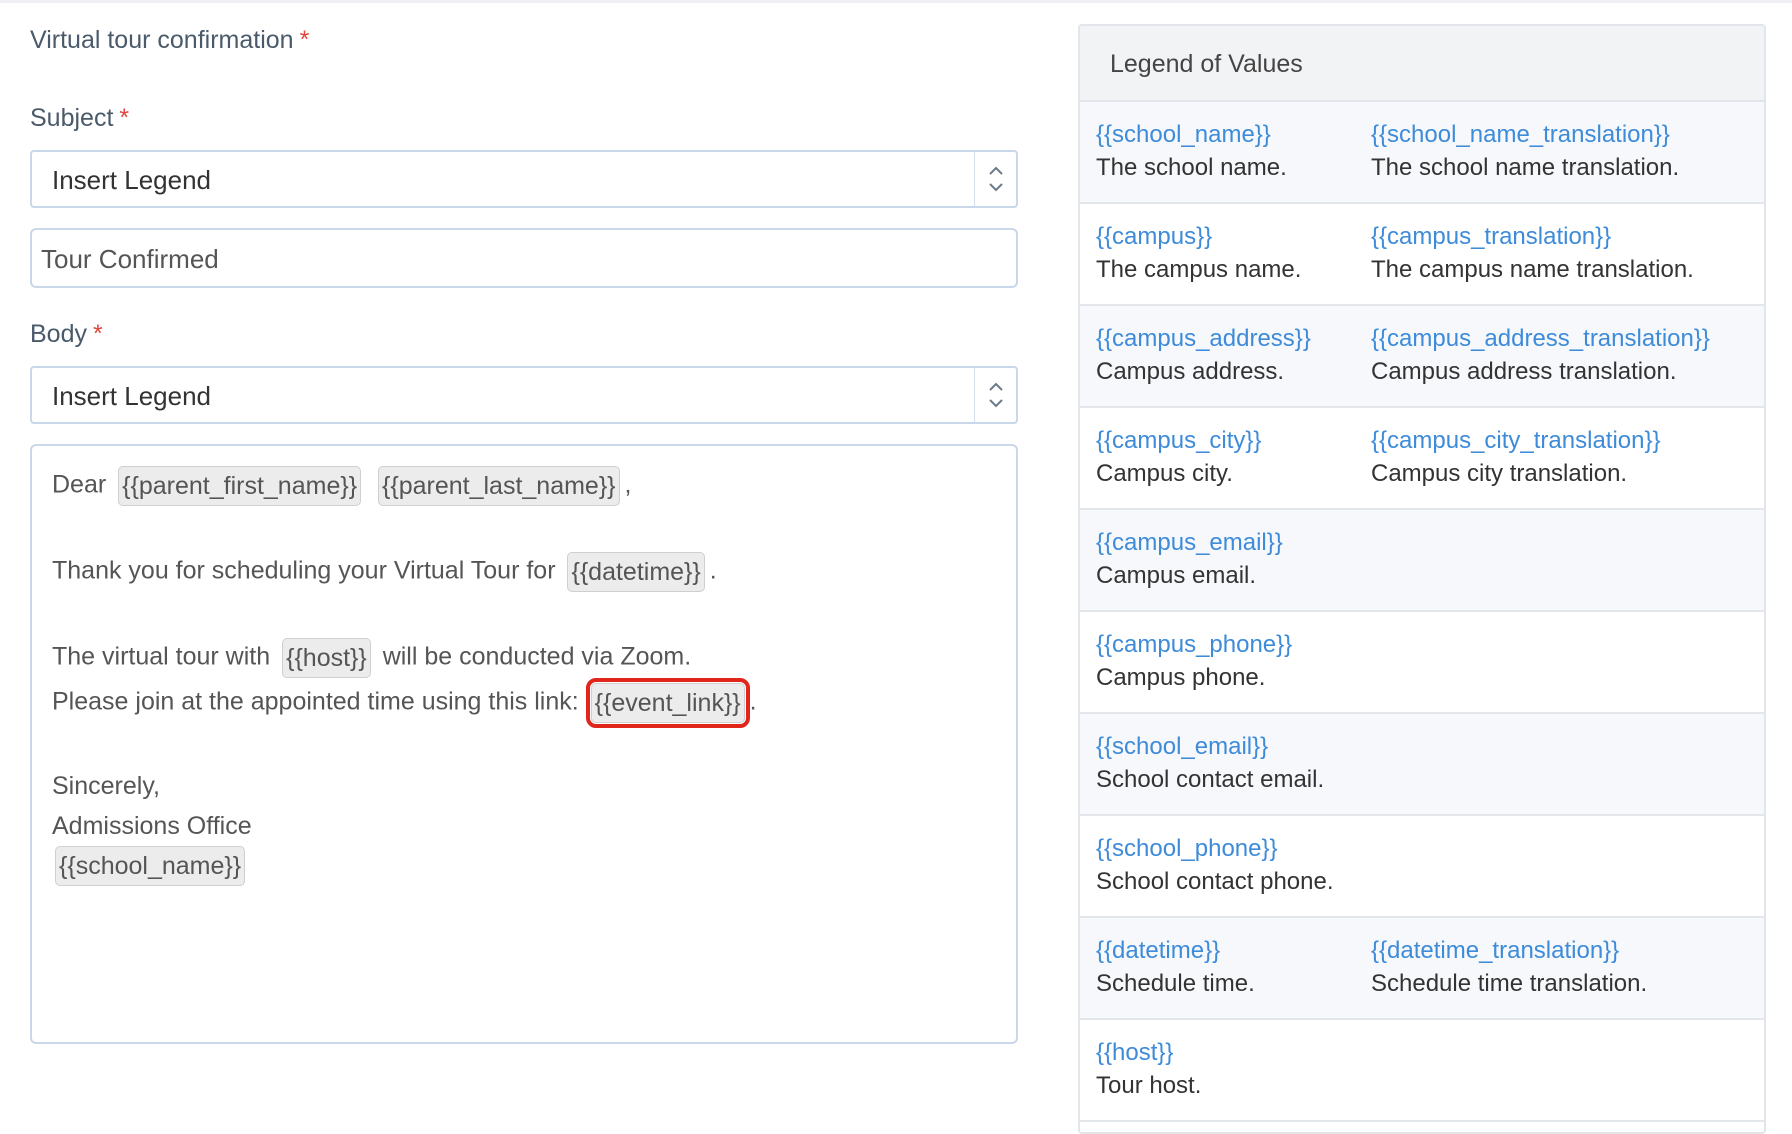 The height and width of the screenshot is (1134, 1792). What do you see at coordinates (1194, 645) in the screenshot?
I see `legend-token: {{campus_phone}}` at bounding box center [1194, 645].